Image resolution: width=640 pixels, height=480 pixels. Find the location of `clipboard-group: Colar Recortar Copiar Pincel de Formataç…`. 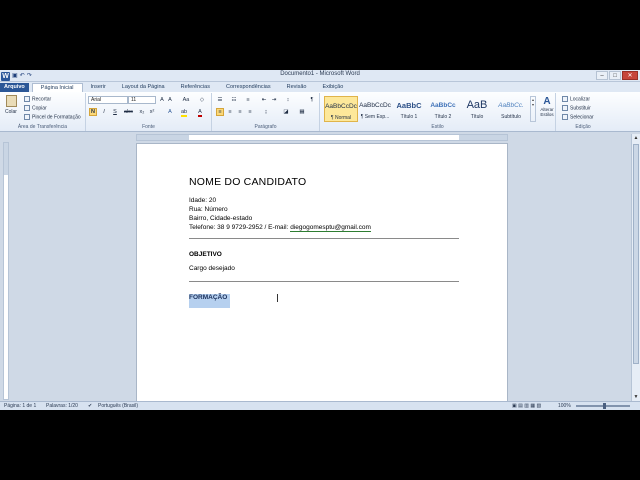

clipboard-group: Colar Recortar Copiar Pincel de Formataç… is located at coordinates (43, 112).